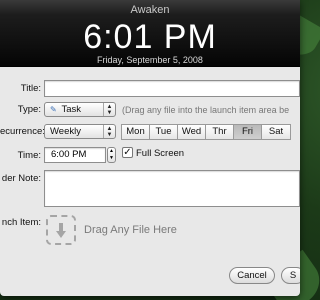  I want to click on day-fri: Fri, so click(247, 132).